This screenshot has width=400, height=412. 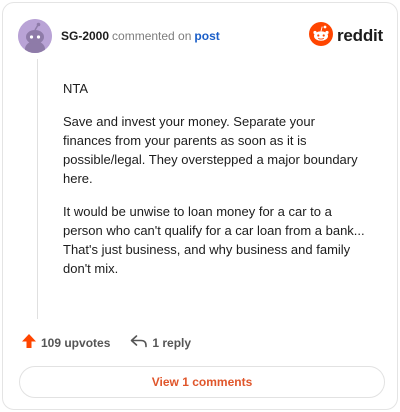 What do you see at coordinates (359, 35) in the screenshot?
I see `reddit-wordmark: reddit` at bounding box center [359, 35].